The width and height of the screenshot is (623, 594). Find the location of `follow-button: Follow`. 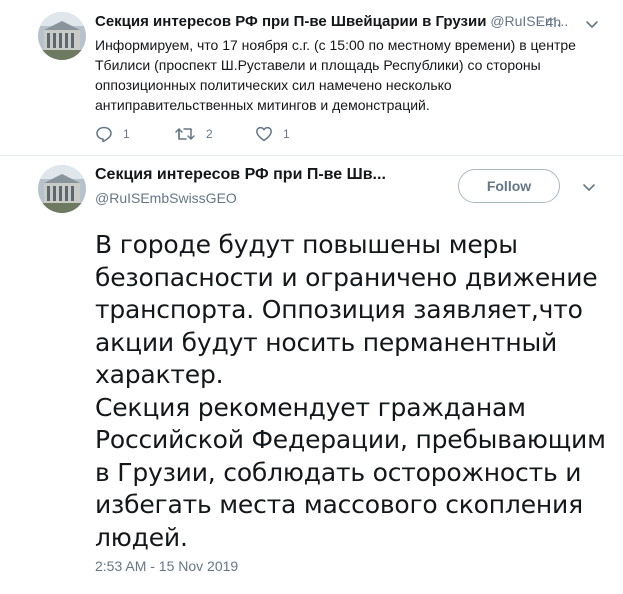

follow-button: Follow is located at coordinates (509, 186).